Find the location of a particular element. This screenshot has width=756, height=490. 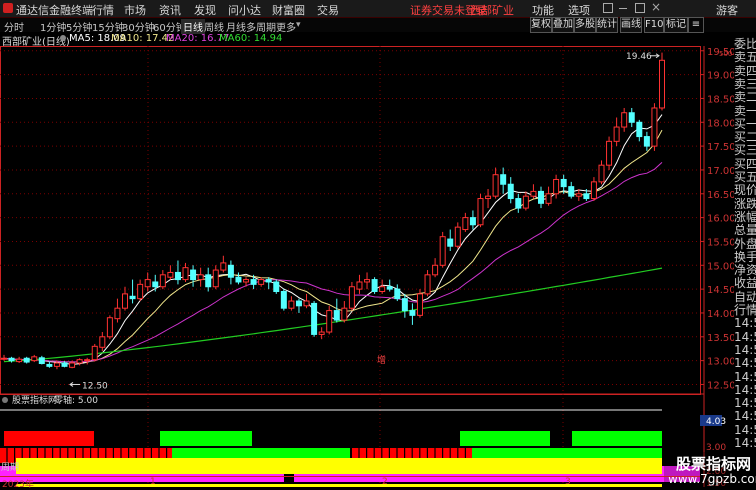

duogu-button: 多股 is located at coordinates (585, 25).